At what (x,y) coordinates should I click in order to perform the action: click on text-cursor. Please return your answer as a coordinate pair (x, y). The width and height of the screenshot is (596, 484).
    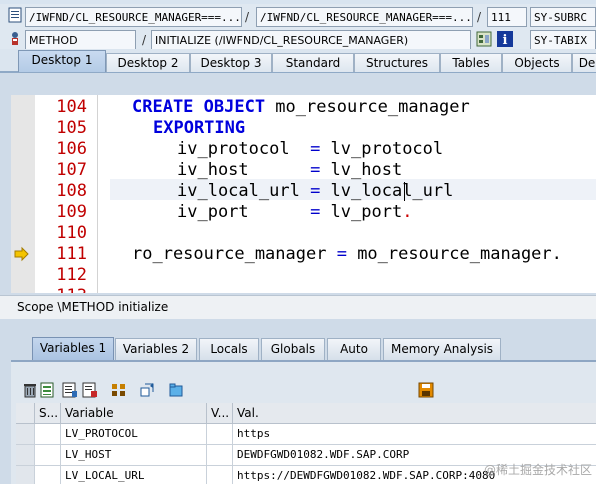
    Looking at the image, I should click on (404, 191).